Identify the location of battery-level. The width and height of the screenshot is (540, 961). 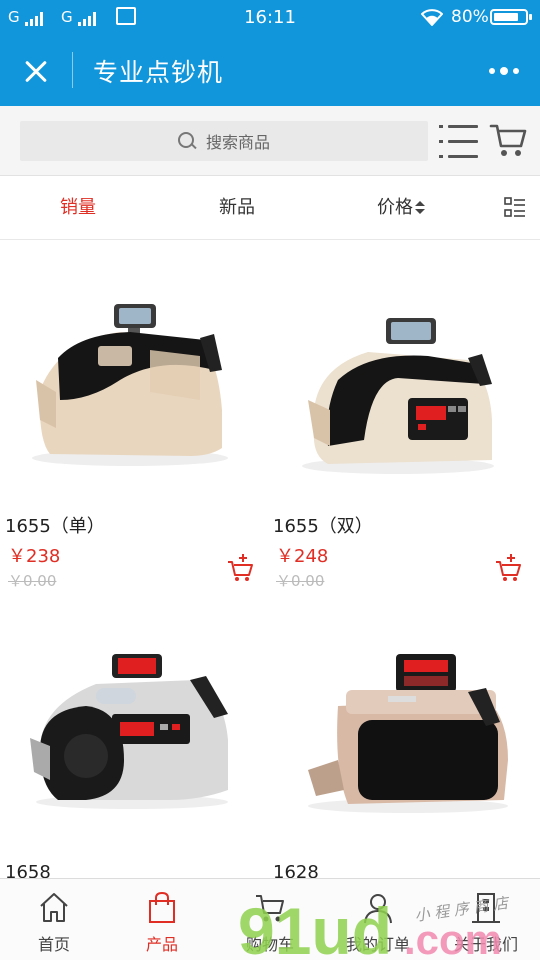
(506, 17).